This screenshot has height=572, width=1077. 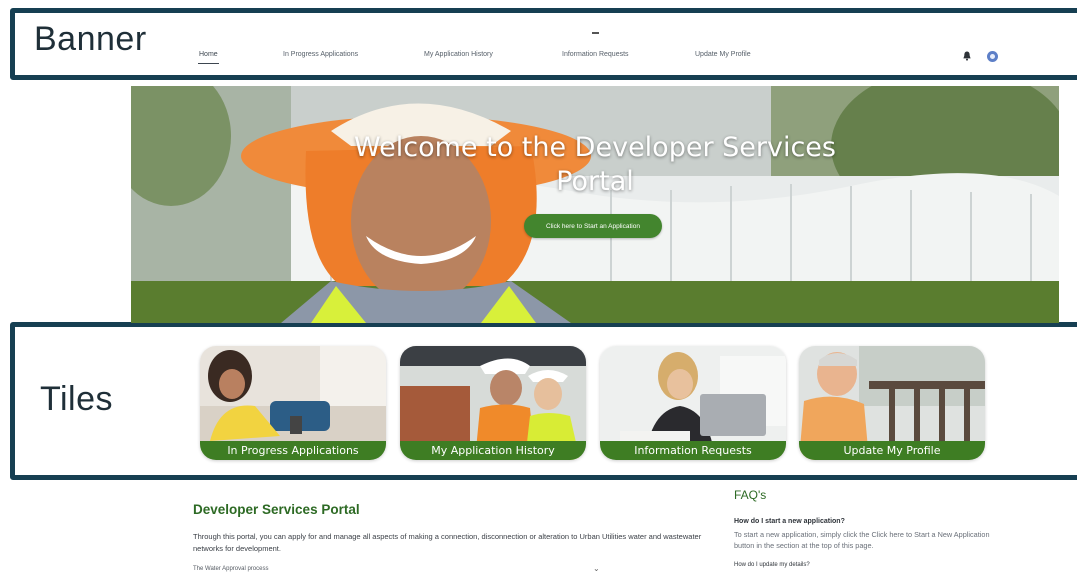 I want to click on nav-item-in-progress-applications: In Progress Applications, so click(x=320, y=54).